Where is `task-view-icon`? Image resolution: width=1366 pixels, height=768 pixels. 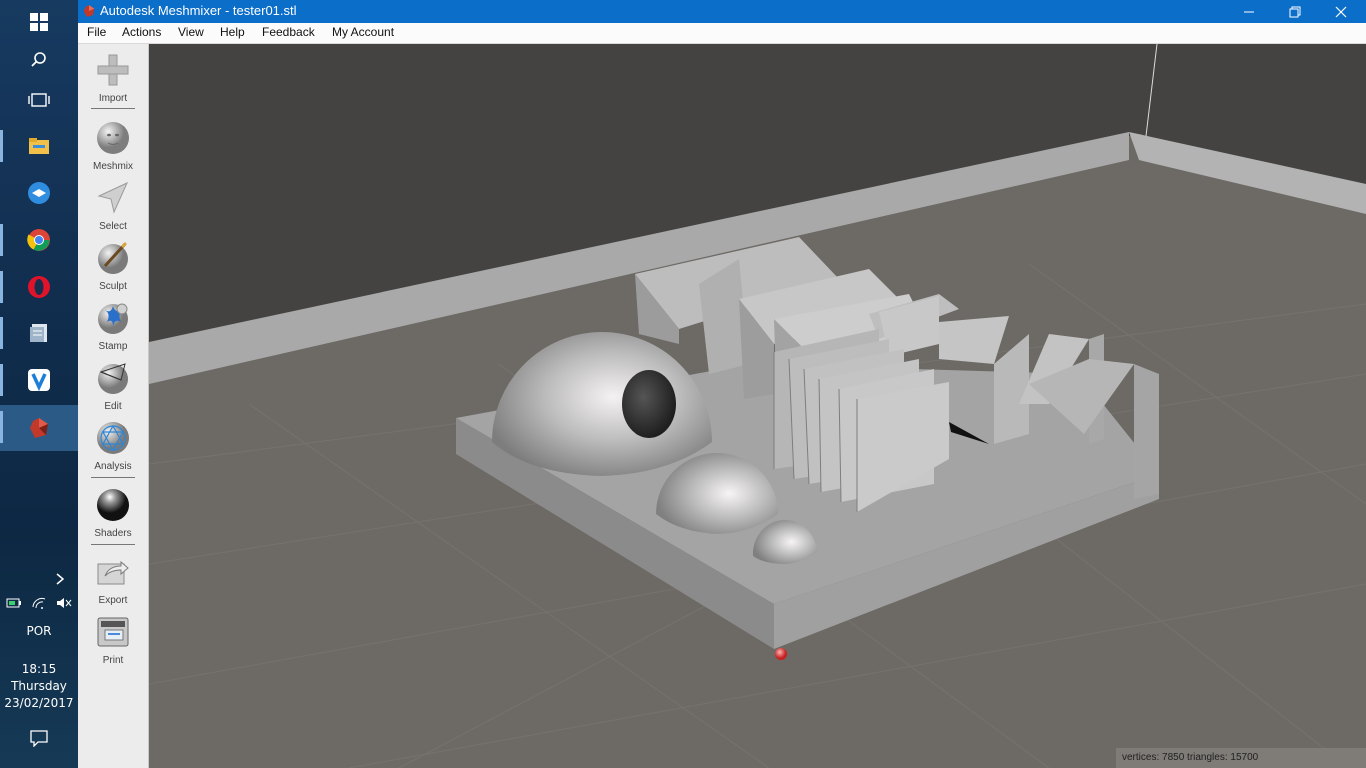 task-view-icon is located at coordinates (39, 100).